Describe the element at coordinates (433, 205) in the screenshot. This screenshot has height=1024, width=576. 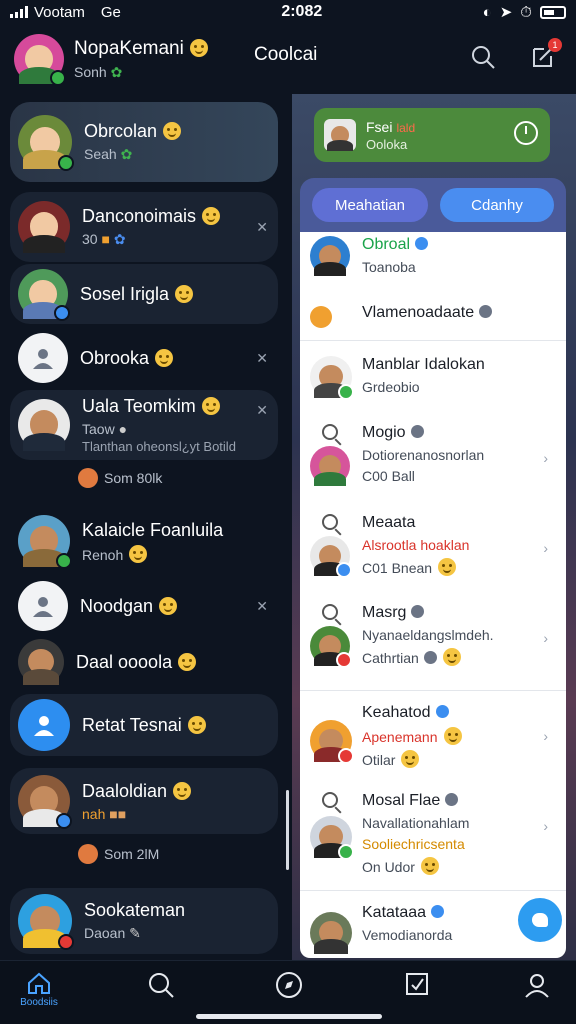
I see `tabs-bar: Meahatian Cdanhy` at that location.